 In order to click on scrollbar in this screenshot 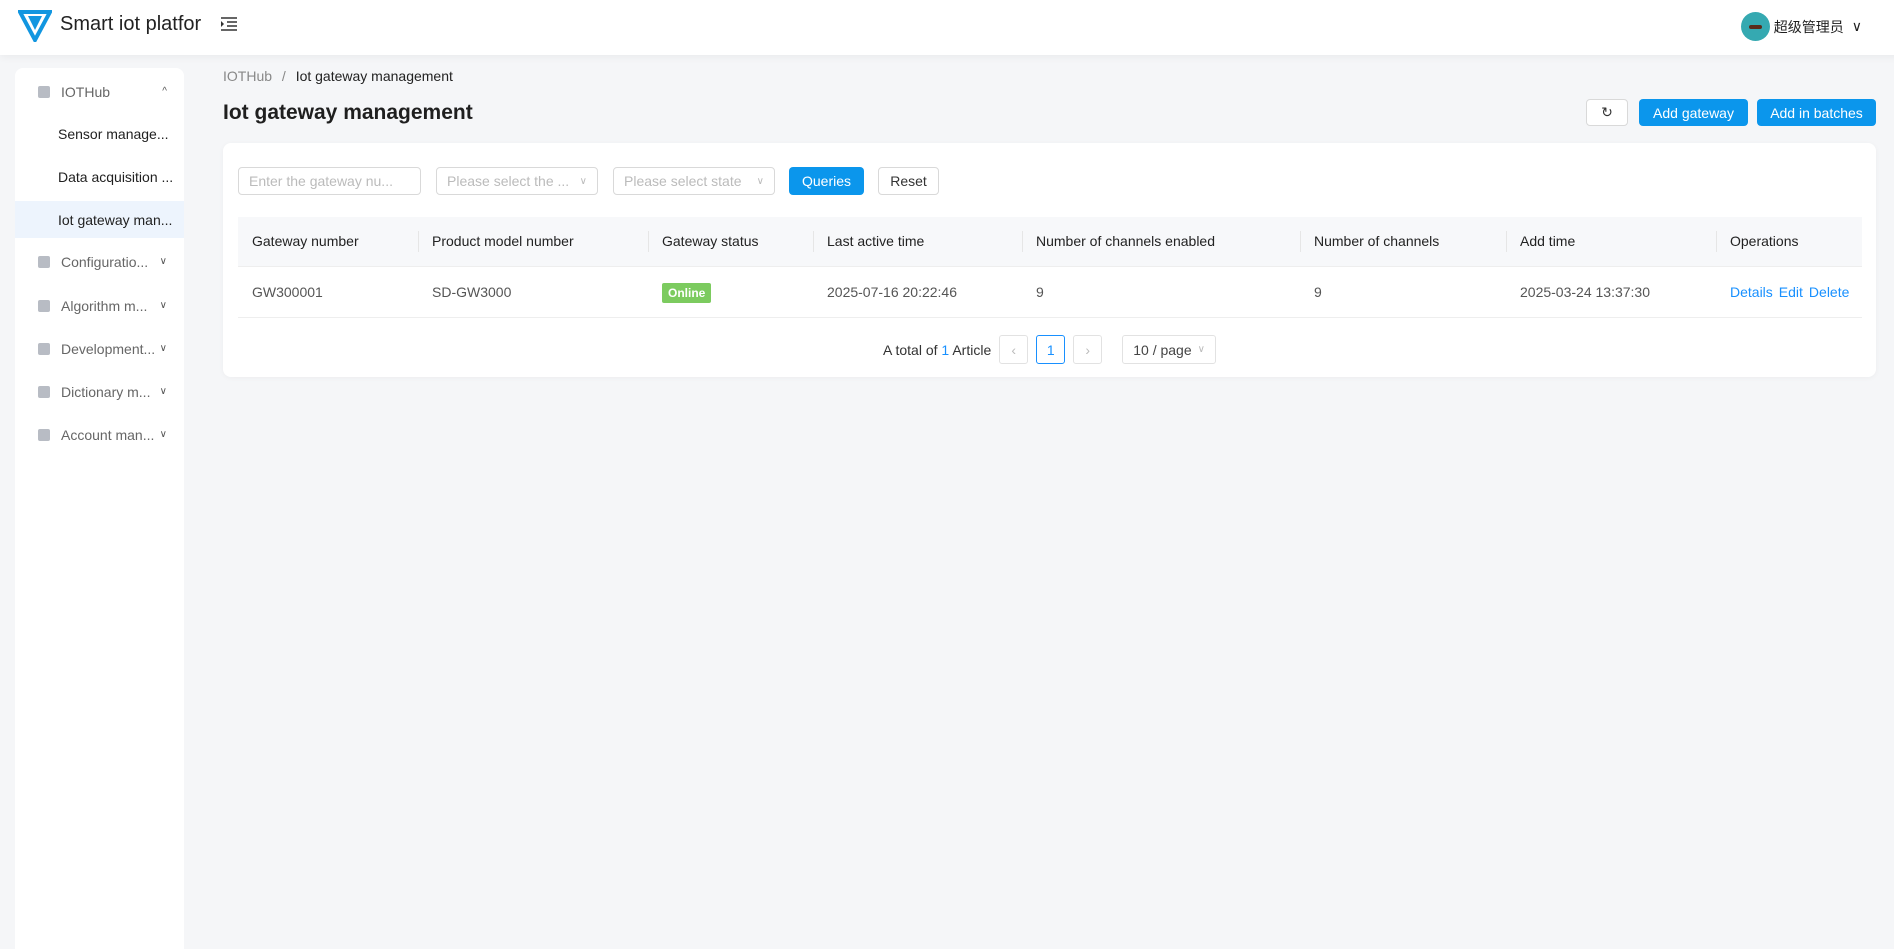, I will do `click(1898, 474)`.